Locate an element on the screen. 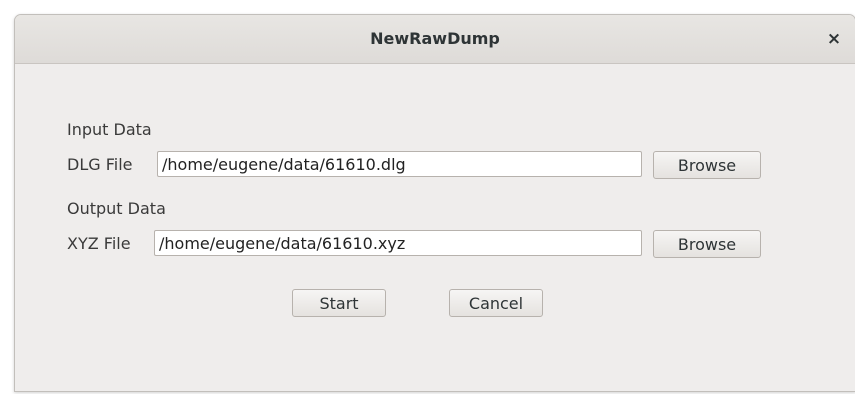 Image resolution: width=855 pixels, height=394 pixels. window-title: NewRawDump is located at coordinates (435, 38).